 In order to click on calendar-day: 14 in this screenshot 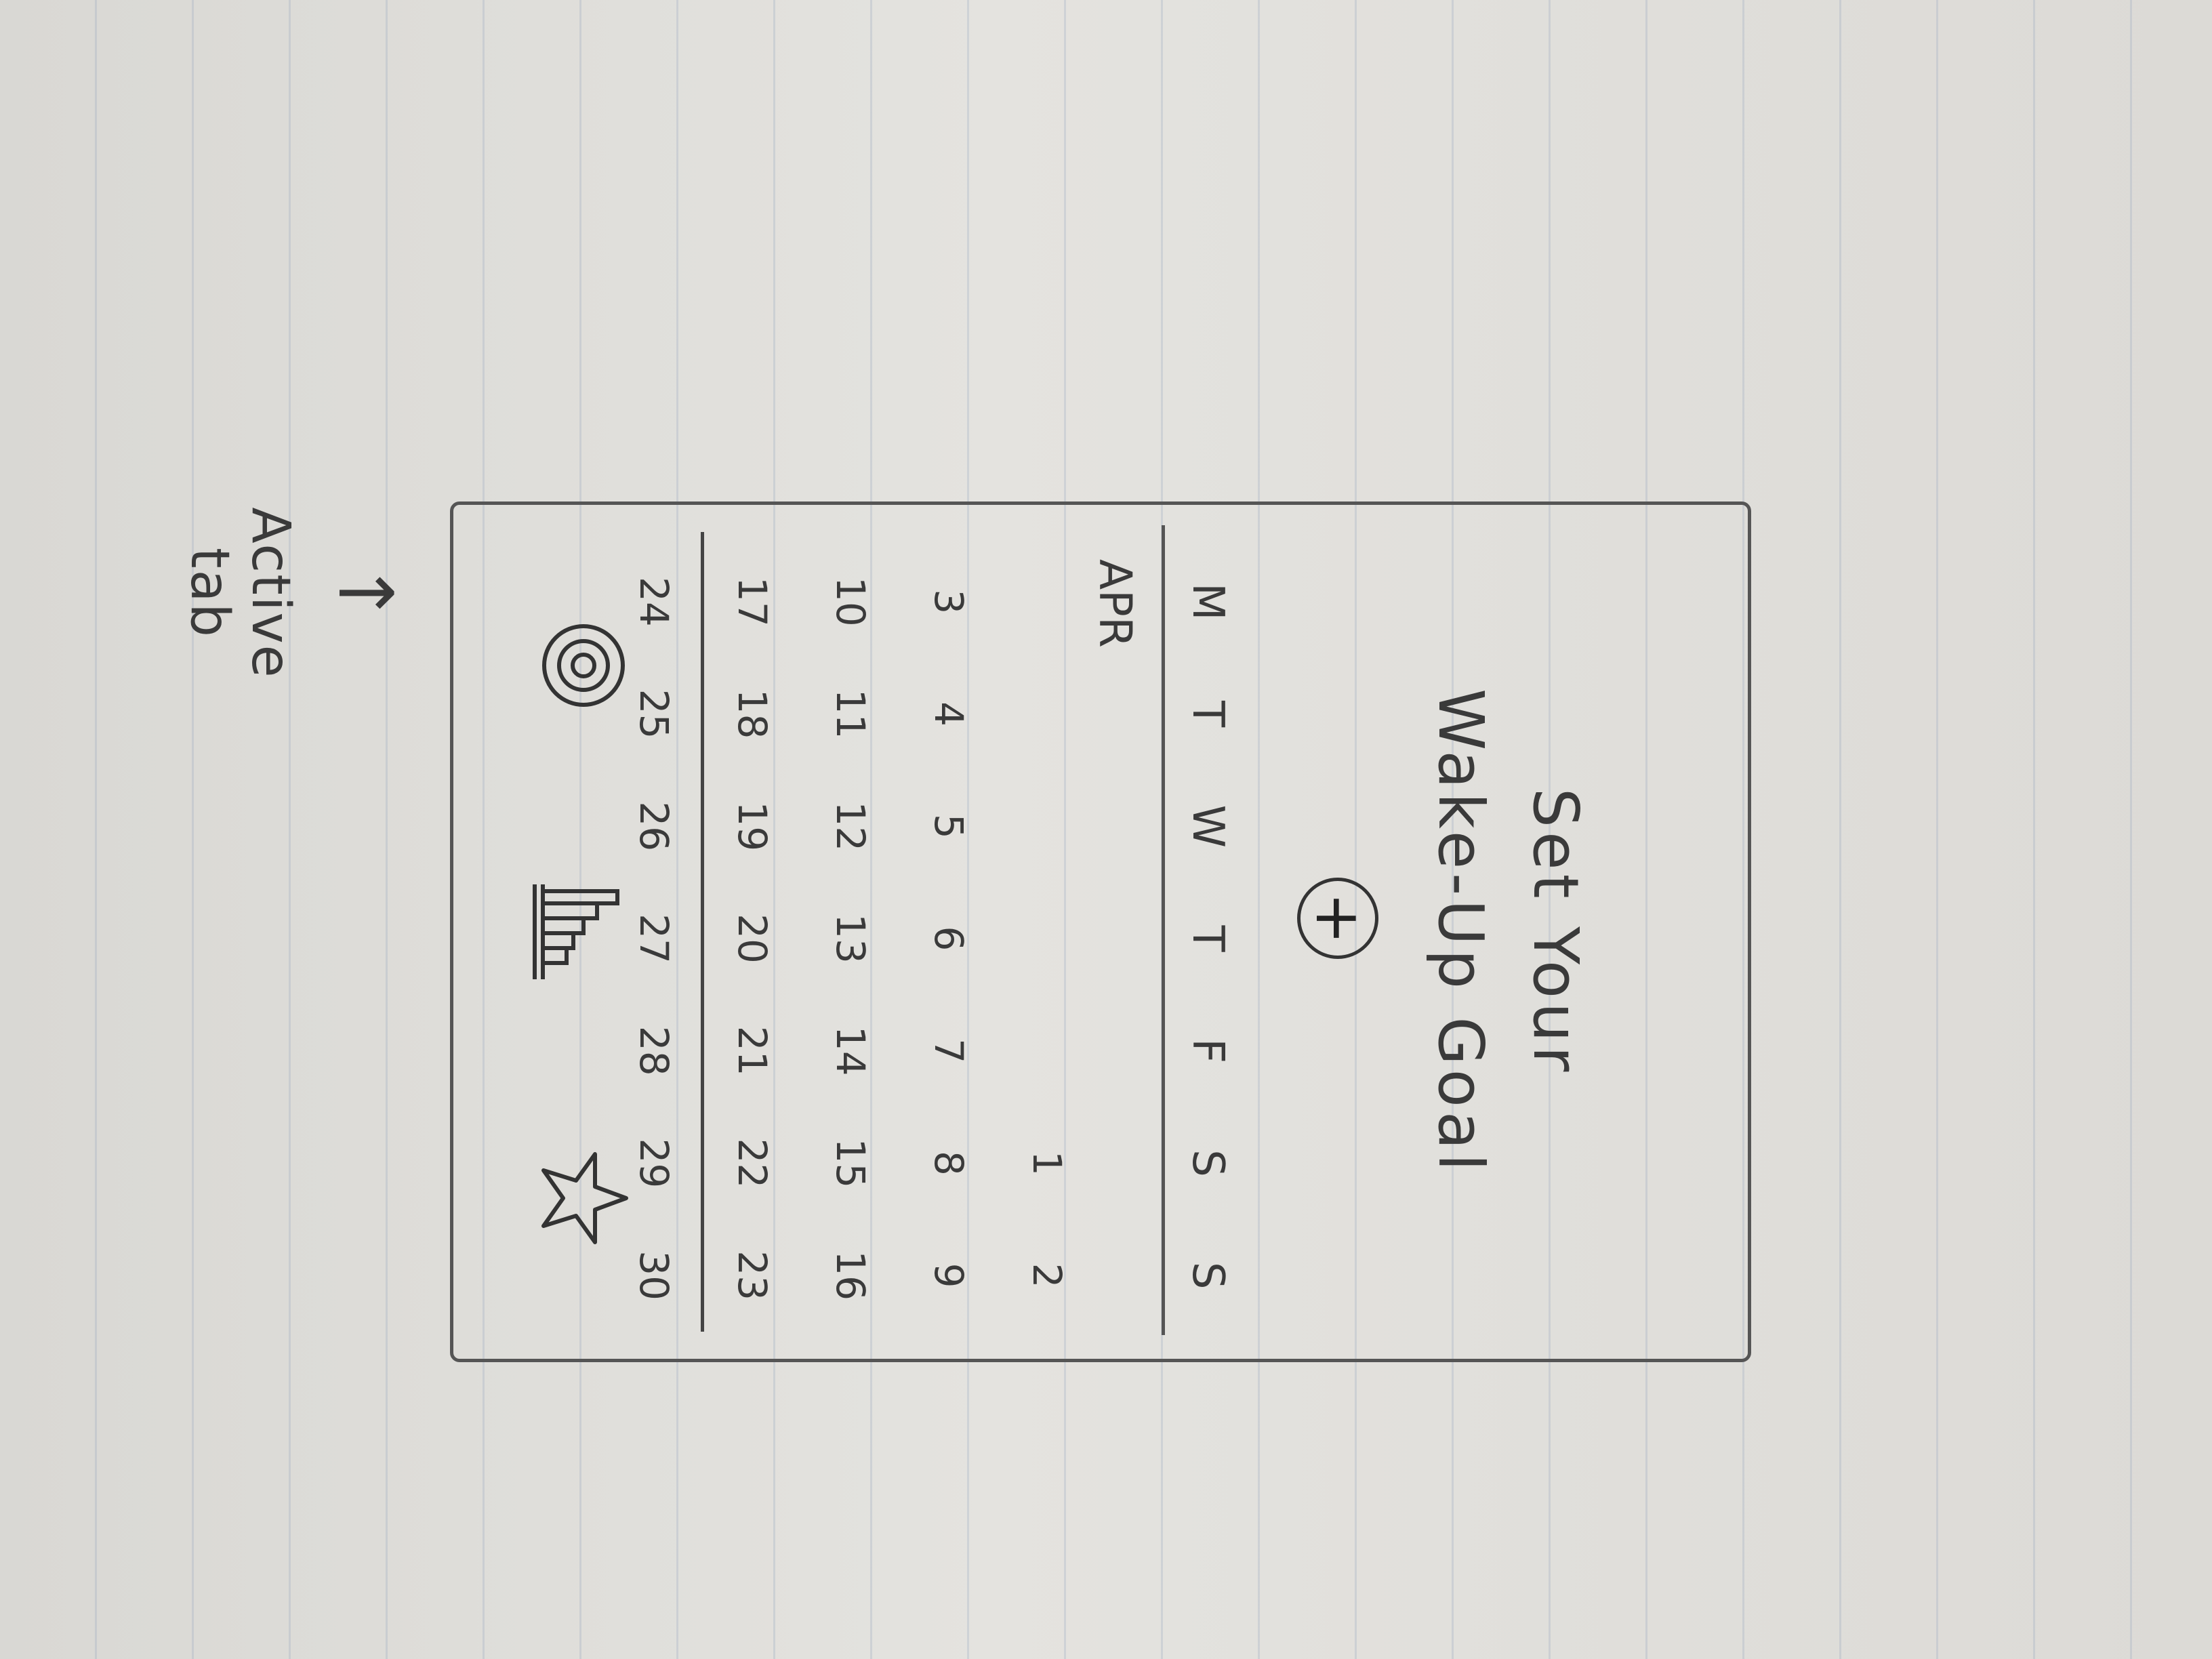, I will do `click(824, 1051)`.